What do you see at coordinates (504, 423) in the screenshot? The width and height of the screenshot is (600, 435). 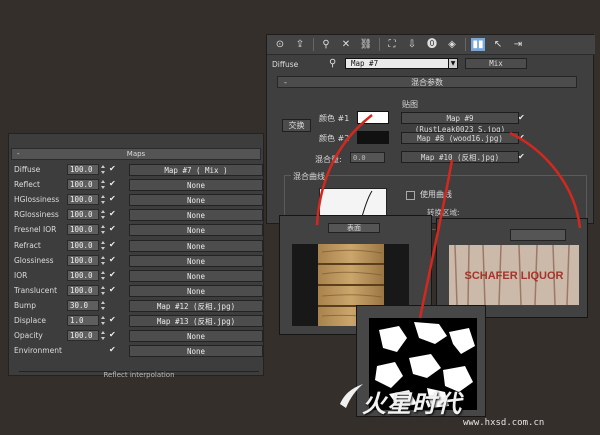 I see `watermark-url: www.hxsd.com.cn` at bounding box center [504, 423].